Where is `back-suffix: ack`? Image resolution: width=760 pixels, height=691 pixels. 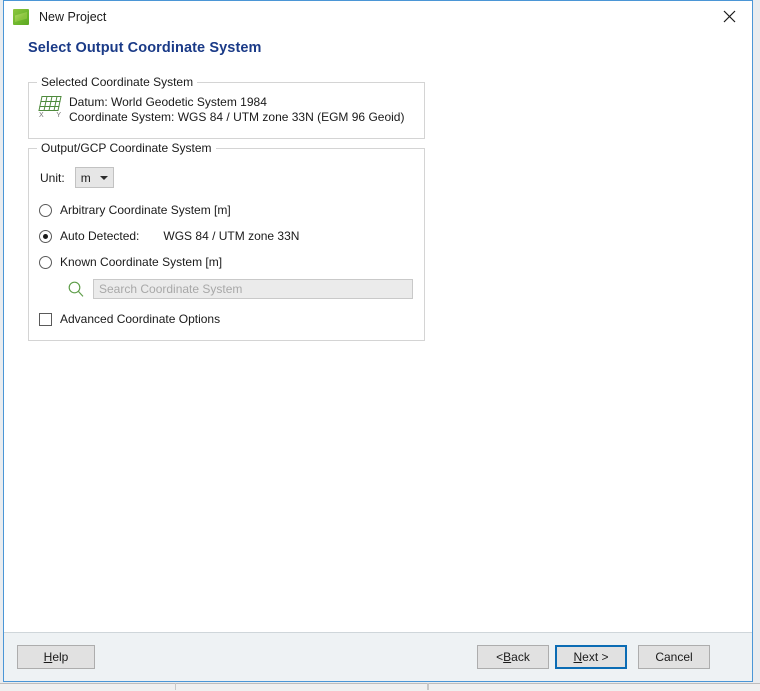 back-suffix: ack is located at coordinates (520, 657).